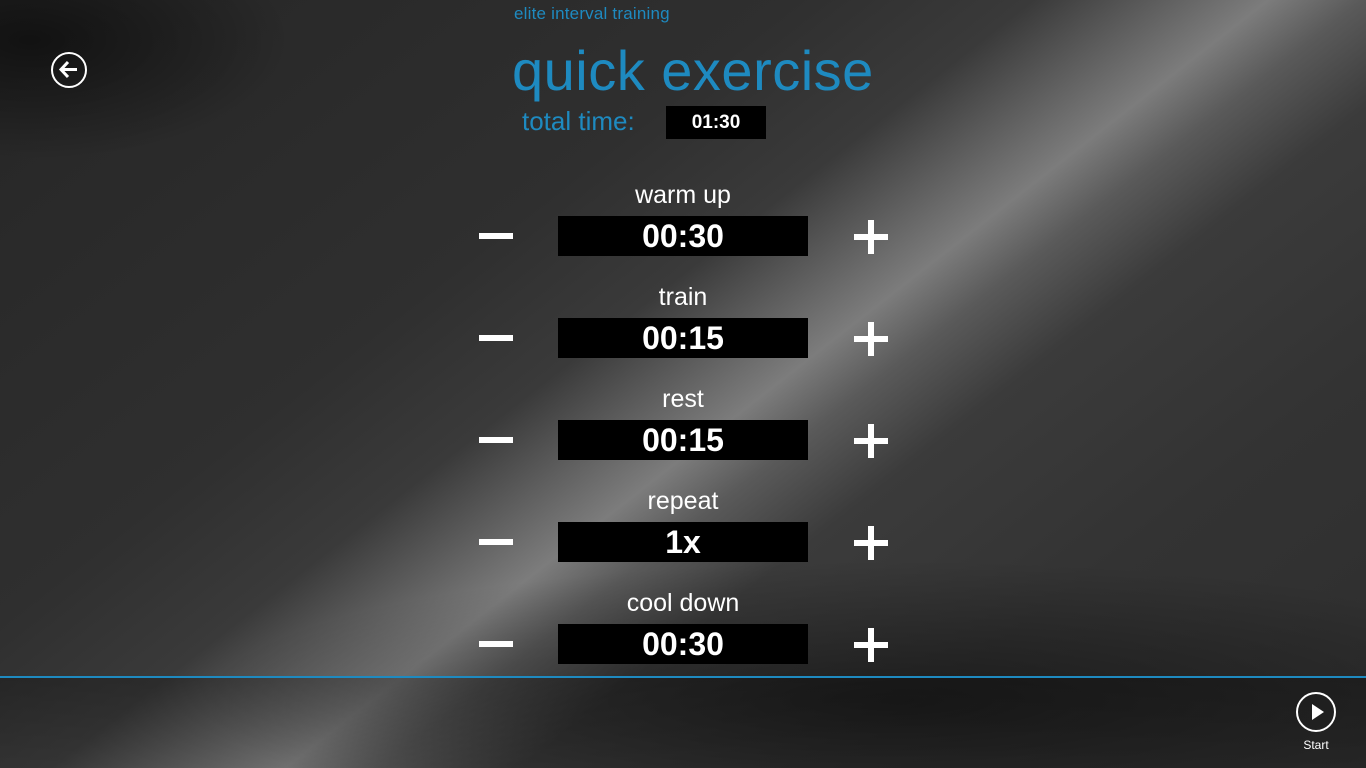  I want to click on warm-up-increase-button, so click(872, 236).